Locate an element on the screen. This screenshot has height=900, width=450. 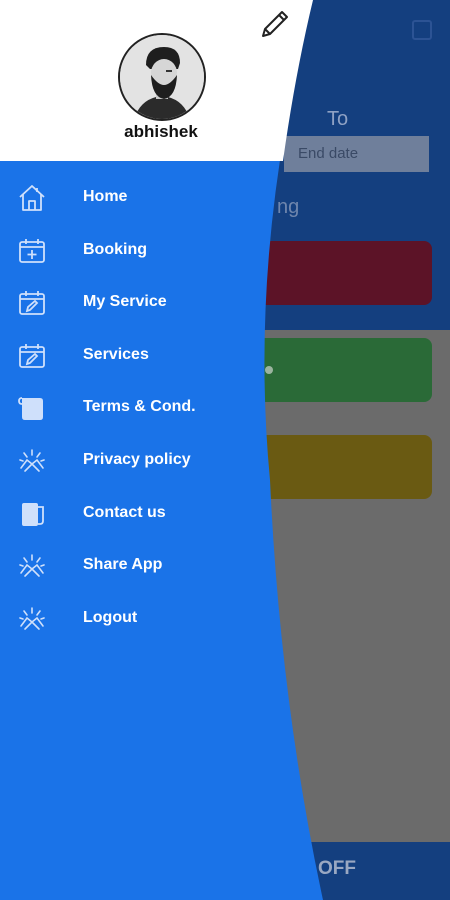
menu-item-privacy-policy: Privacy policy is located at coordinates (135, 461).